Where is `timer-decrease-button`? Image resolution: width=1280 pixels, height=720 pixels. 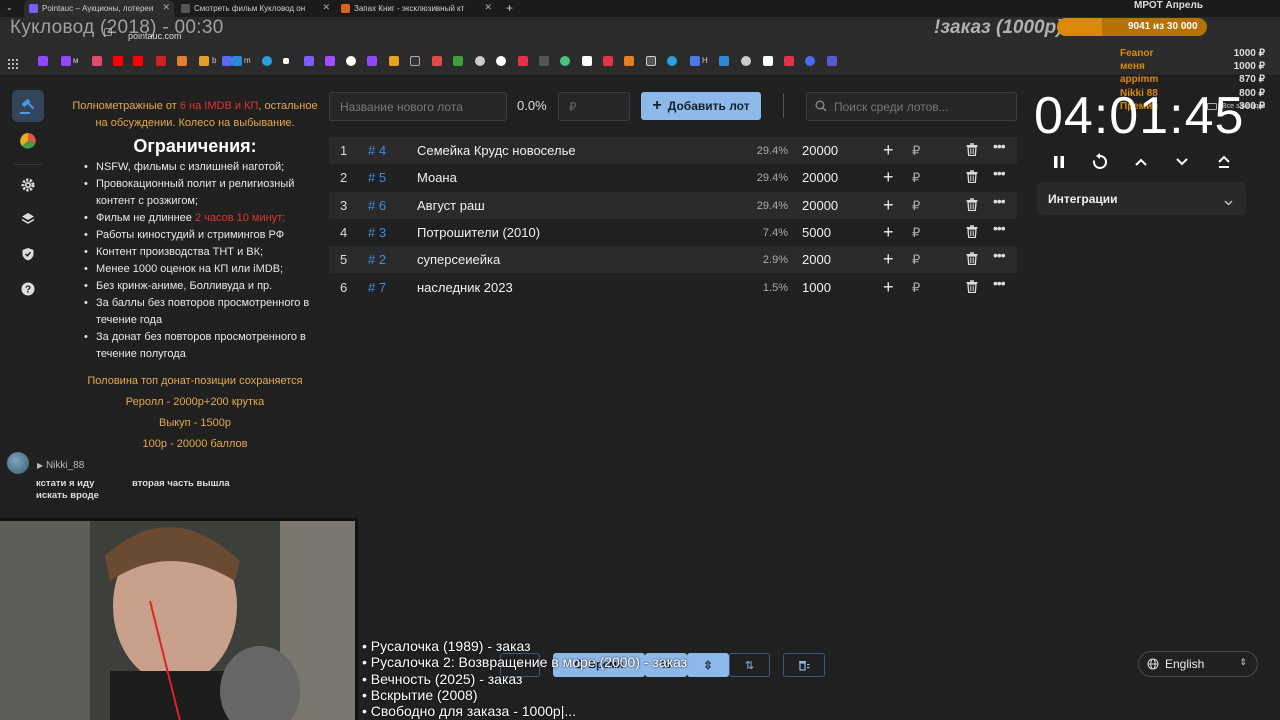
timer-decrease-button is located at coordinates (1182, 162).